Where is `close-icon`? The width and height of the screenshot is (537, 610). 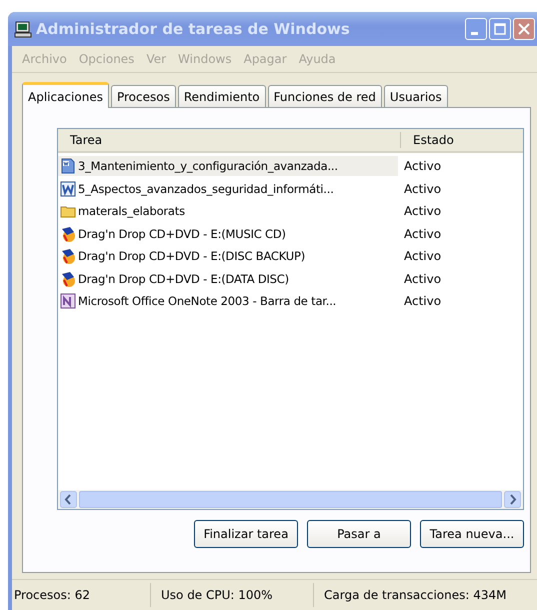
close-icon is located at coordinates (524, 29).